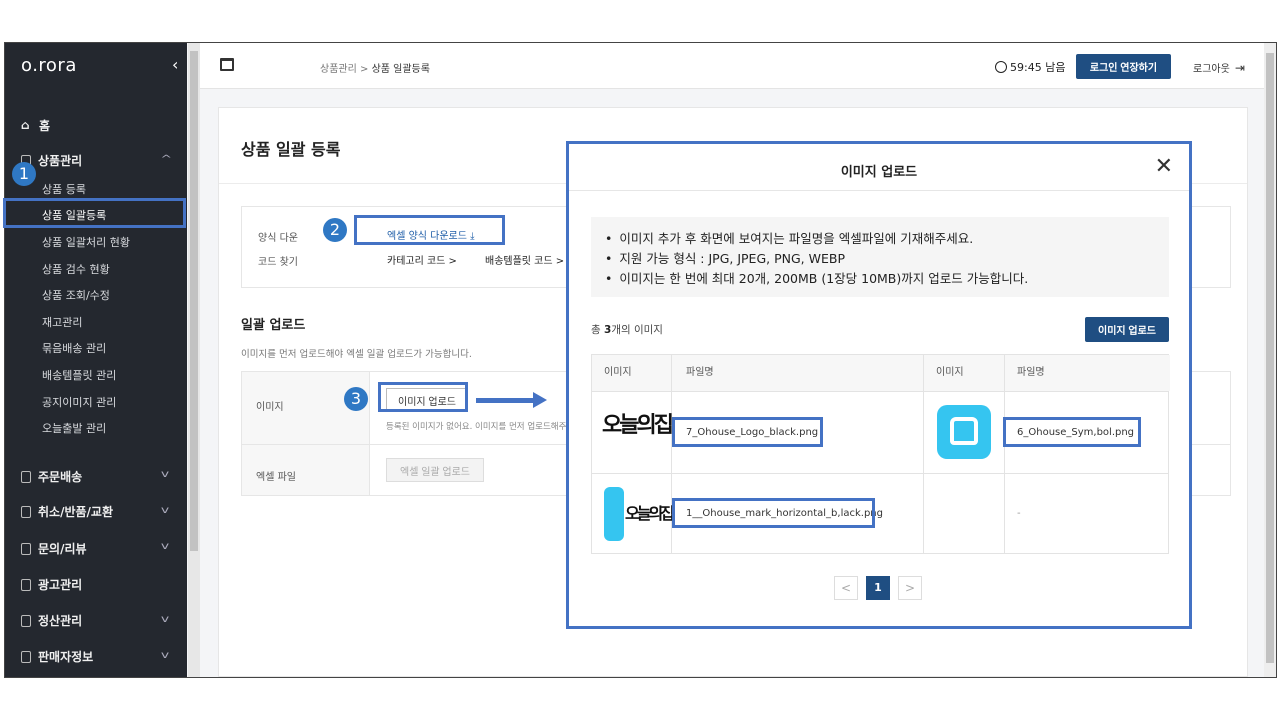 Image resolution: width=1280 pixels, height=720 pixels. Describe the element at coordinates (76, 269) in the screenshot. I see `sidebar-sub-inspection: 상품 검수 현황` at that location.